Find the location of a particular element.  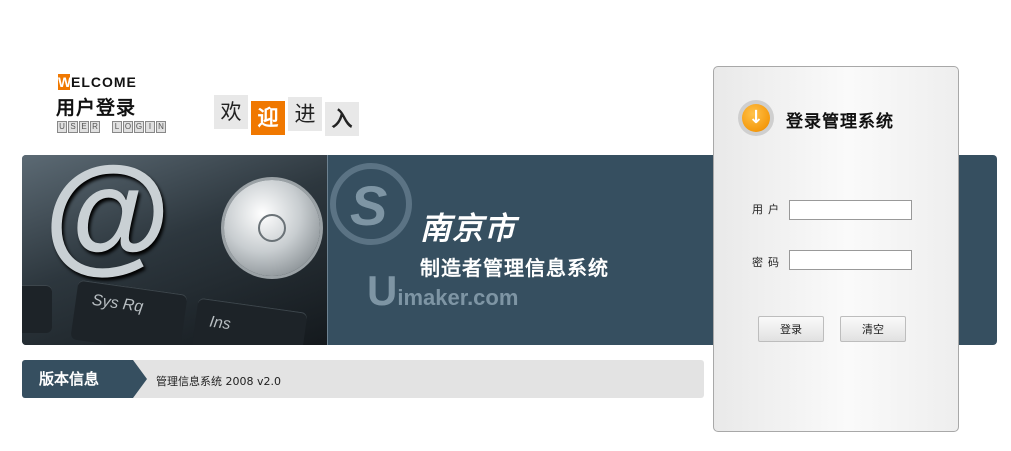

keyboard-photo: @ rn Sys Rq Ins is located at coordinates (175, 250).